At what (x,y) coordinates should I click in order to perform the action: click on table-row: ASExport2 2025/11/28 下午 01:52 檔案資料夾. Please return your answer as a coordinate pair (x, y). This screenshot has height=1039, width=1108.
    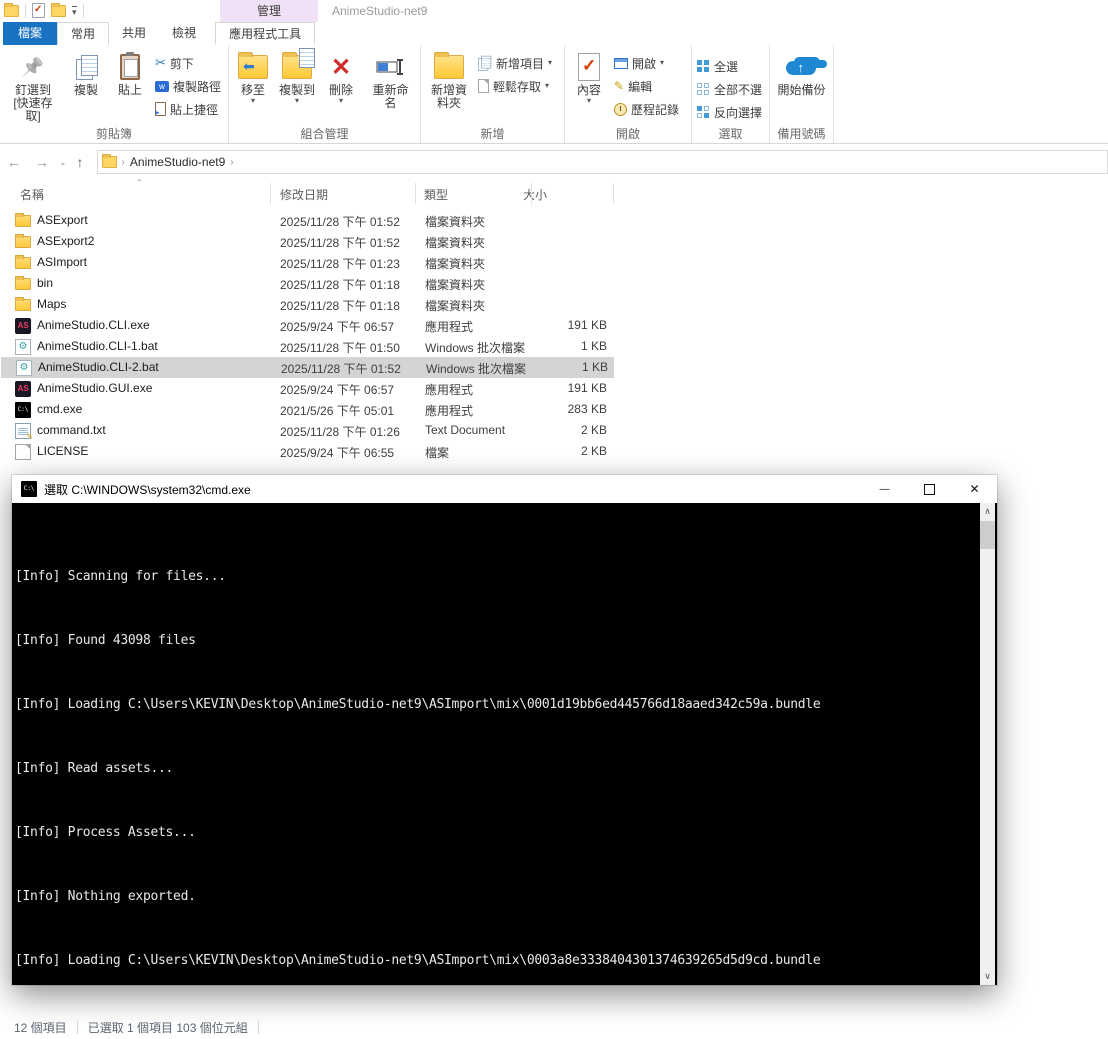
    Looking at the image, I should click on (330, 241).